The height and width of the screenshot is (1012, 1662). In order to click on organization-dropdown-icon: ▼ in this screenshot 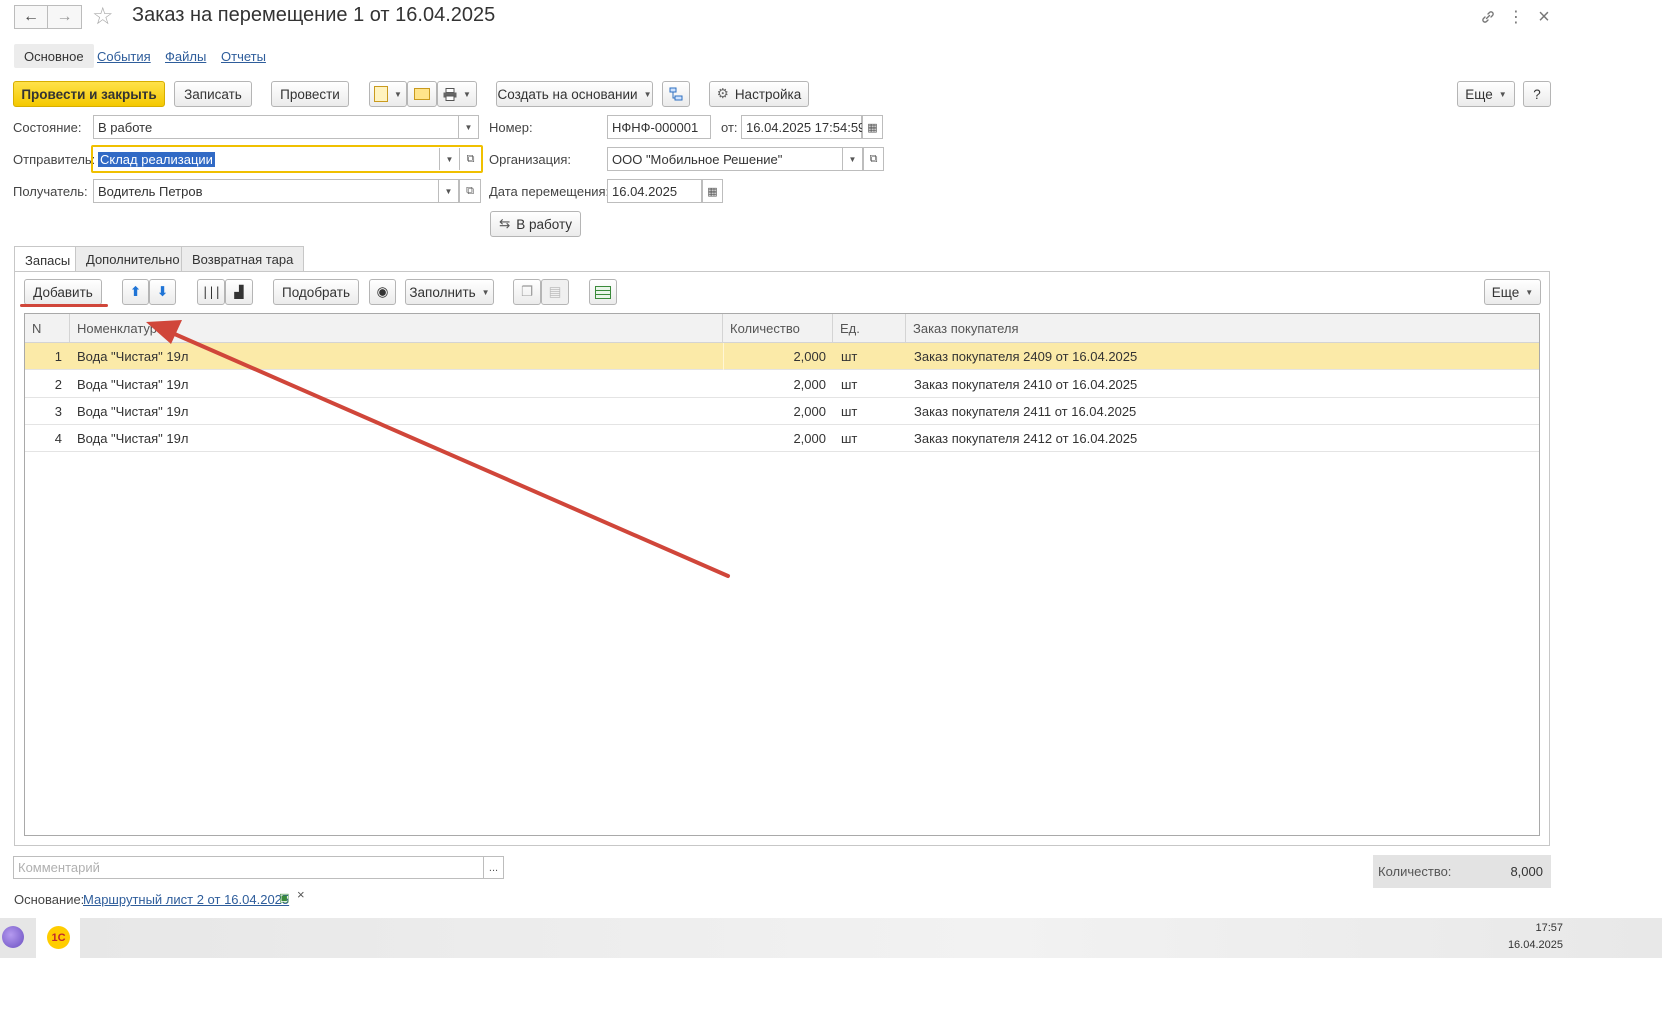, I will do `click(853, 159)`.